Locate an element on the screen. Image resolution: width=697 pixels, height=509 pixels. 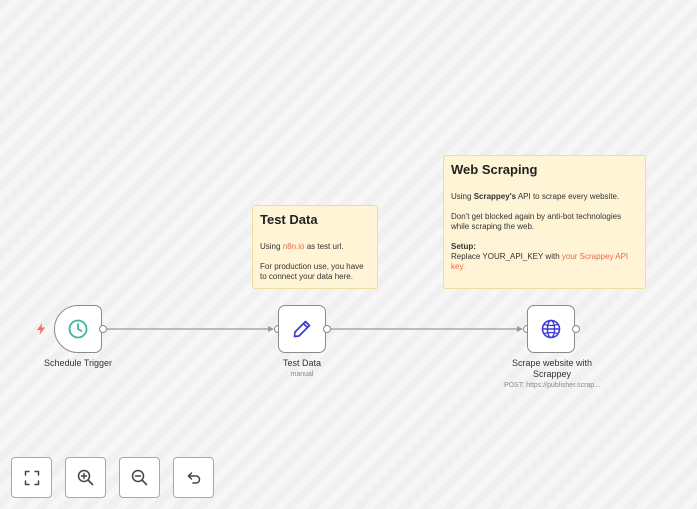
zoom-out-icon is located at coordinates (139, 477).